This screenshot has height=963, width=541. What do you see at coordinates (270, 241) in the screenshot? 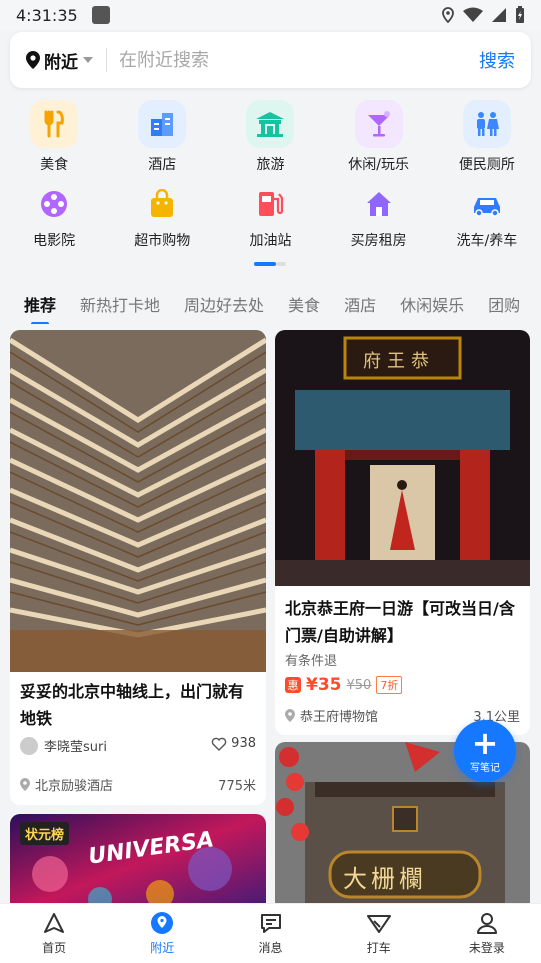
I see `category-label: 加油站` at bounding box center [270, 241].